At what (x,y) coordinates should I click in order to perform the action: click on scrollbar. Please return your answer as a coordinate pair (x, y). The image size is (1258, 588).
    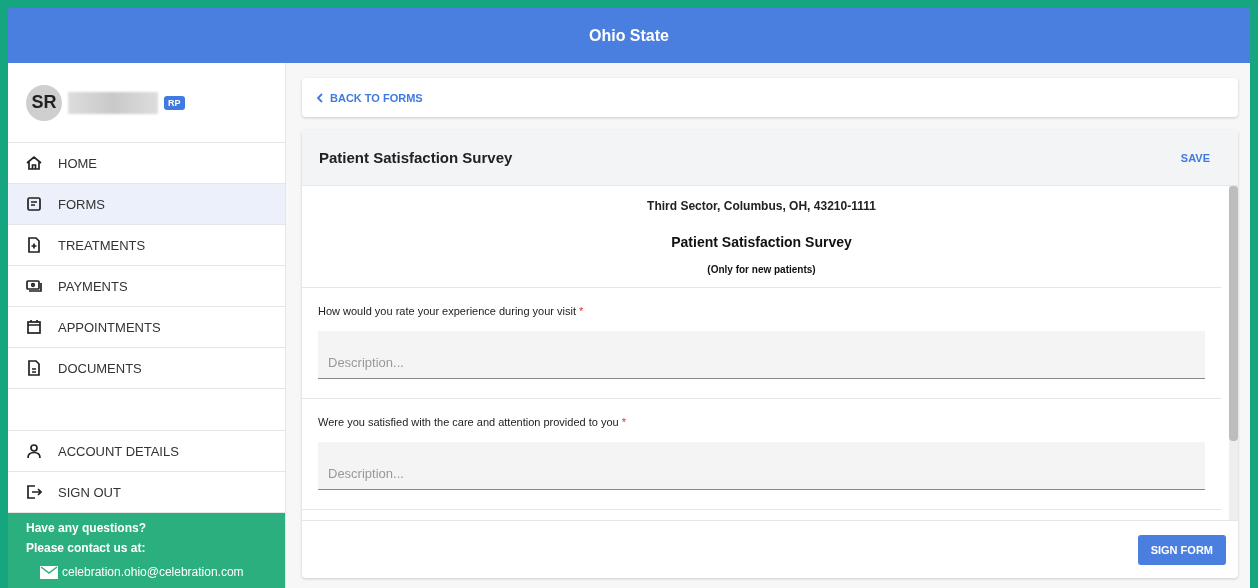
    Looking at the image, I should click on (1233, 353).